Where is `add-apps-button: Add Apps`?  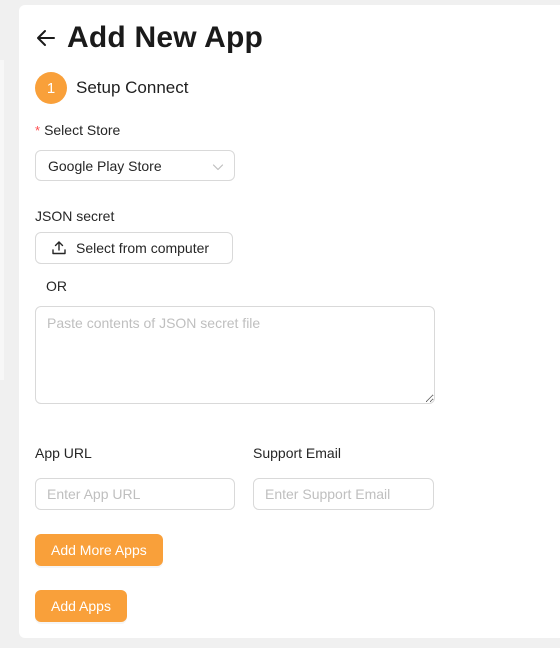
add-apps-button: Add Apps is located at coordinates (81, 606).